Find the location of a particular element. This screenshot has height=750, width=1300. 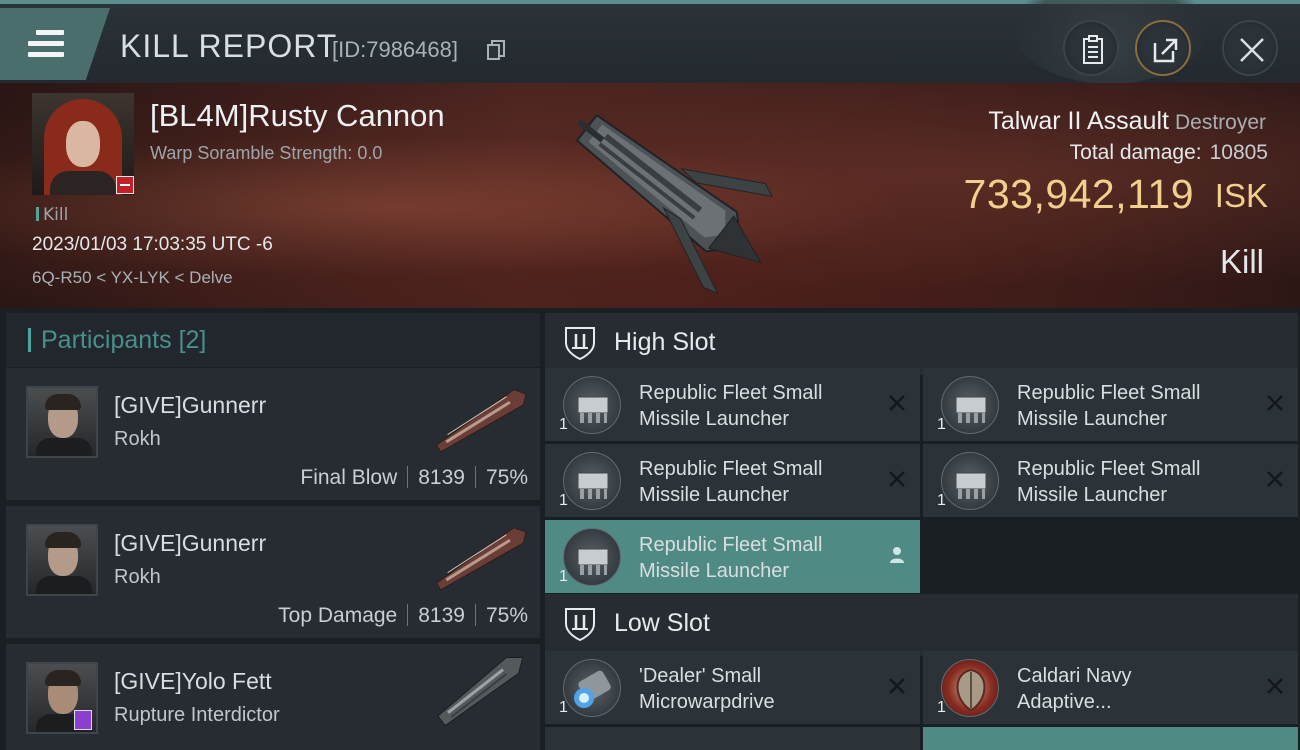

module-slot-selected: 1 Republic Fleet Small Missile Launcher is located at coordinates (732, 556).